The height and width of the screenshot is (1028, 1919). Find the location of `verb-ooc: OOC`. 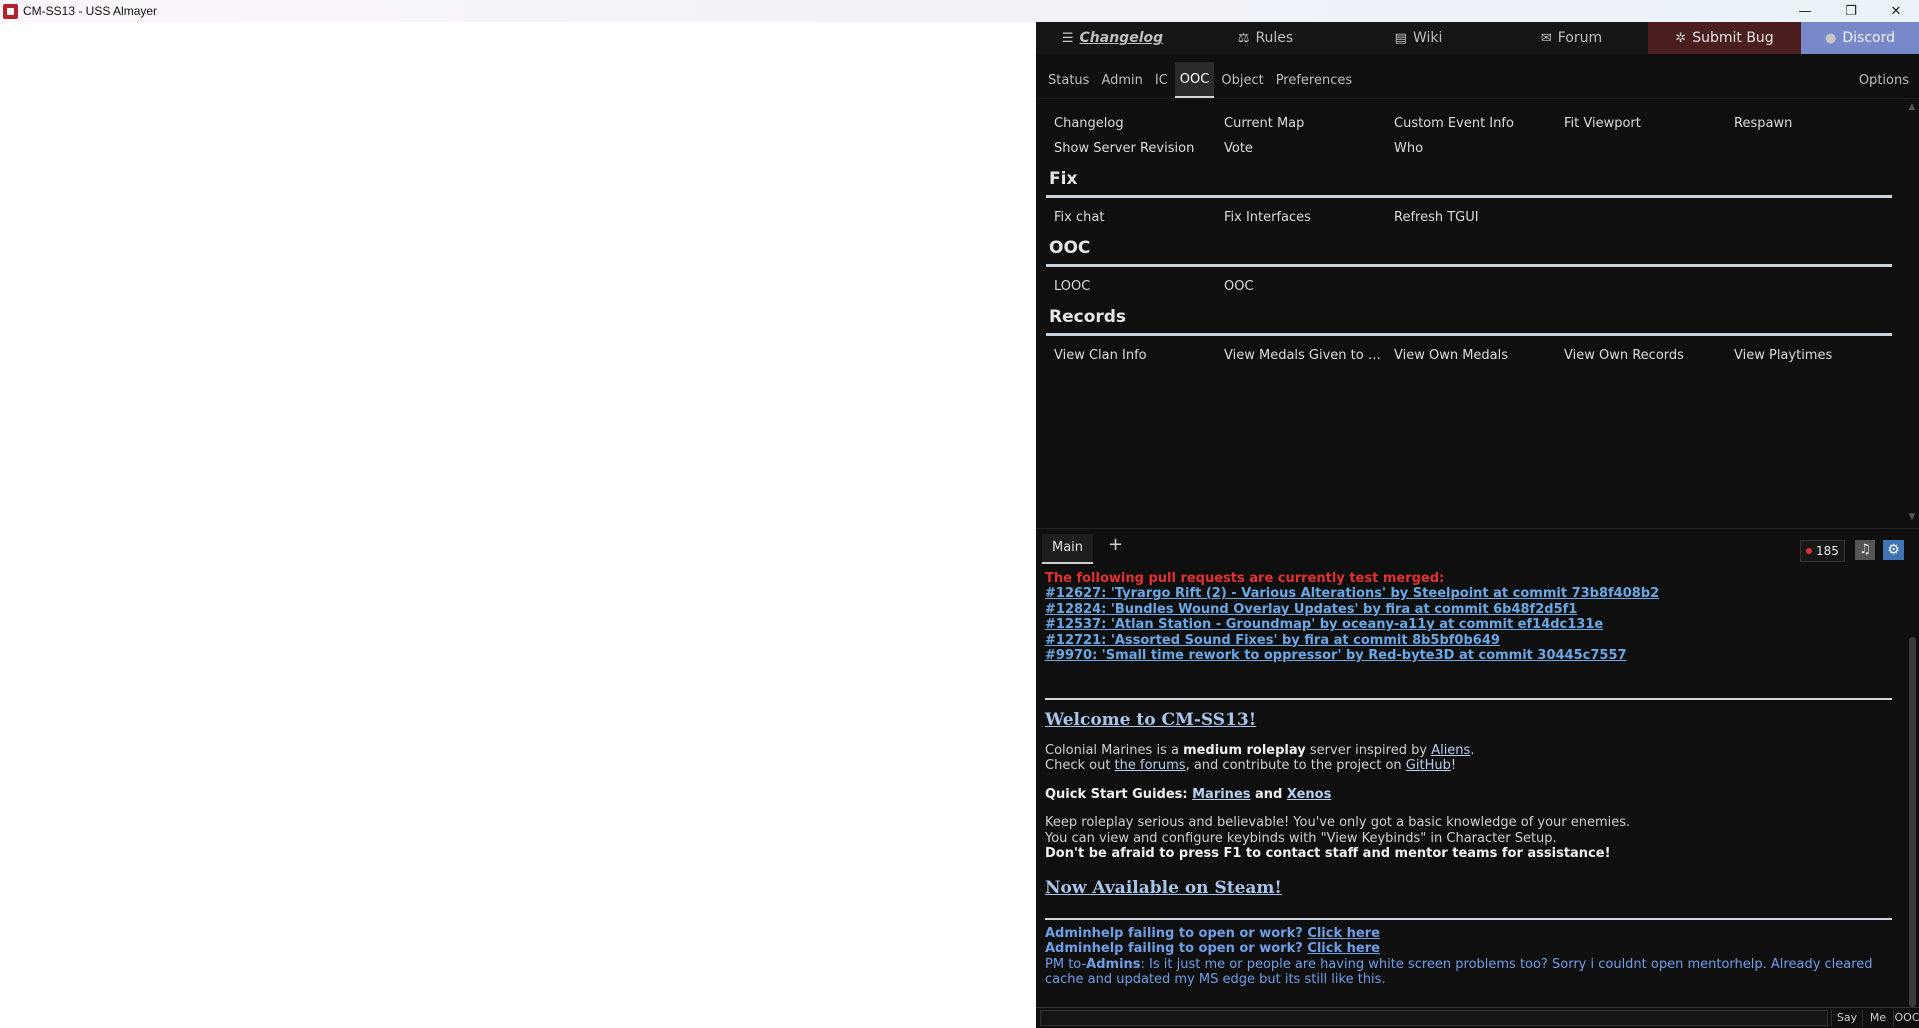

verb-ooc: OOC is located at coordinates (1309, 286).